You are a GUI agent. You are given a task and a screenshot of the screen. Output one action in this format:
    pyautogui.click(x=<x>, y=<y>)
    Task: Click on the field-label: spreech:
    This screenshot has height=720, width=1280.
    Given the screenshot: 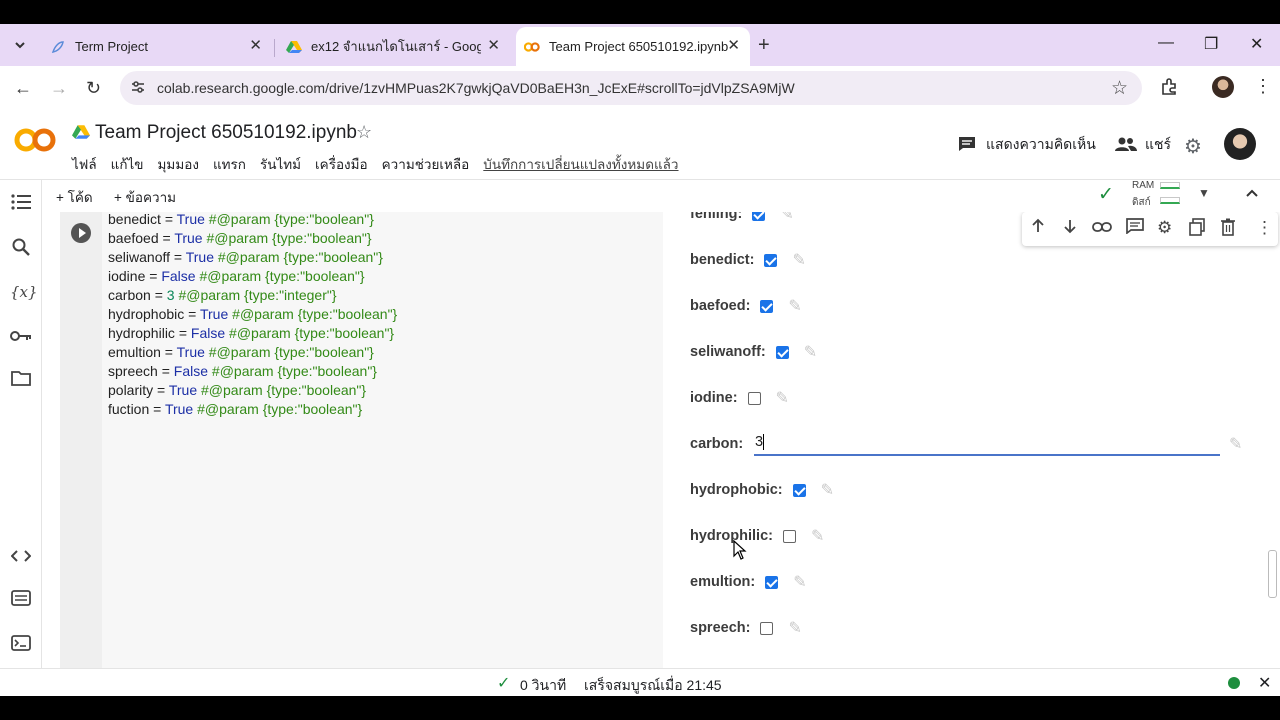 What is the action you would take?
    pyautogui.click(x=720, y=628)
    